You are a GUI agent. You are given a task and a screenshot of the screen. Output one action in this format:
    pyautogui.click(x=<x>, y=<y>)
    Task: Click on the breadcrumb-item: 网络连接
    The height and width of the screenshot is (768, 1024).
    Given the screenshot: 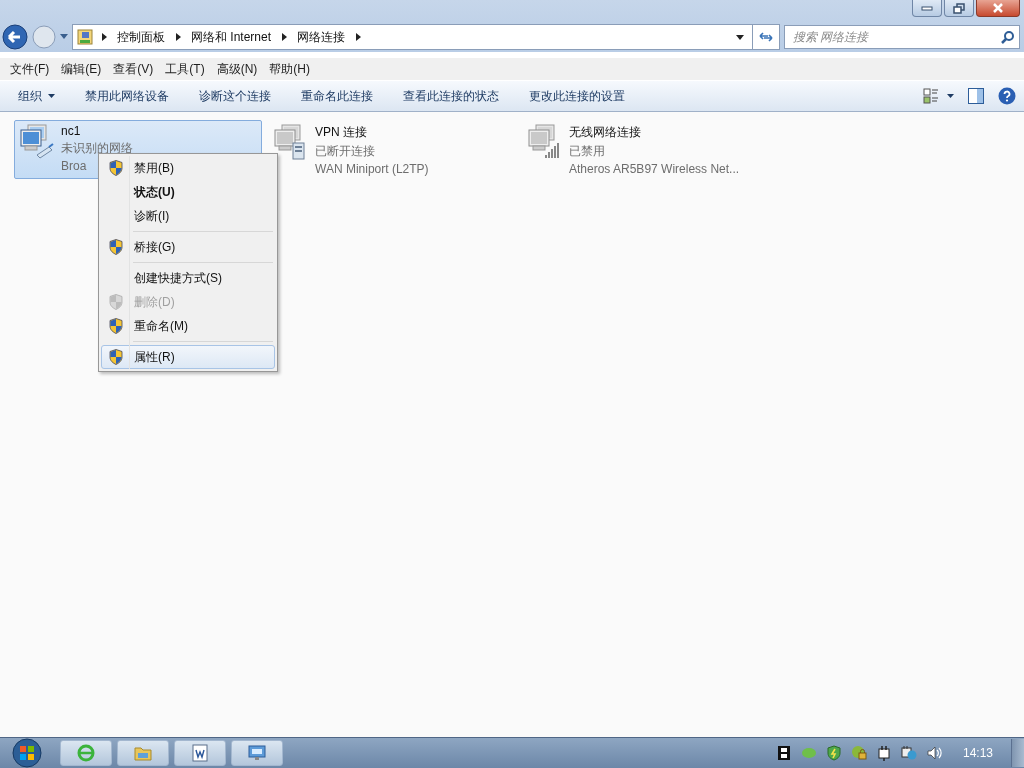 What is the action you would take?
    pyautogui.click(x=321, y=37)
    